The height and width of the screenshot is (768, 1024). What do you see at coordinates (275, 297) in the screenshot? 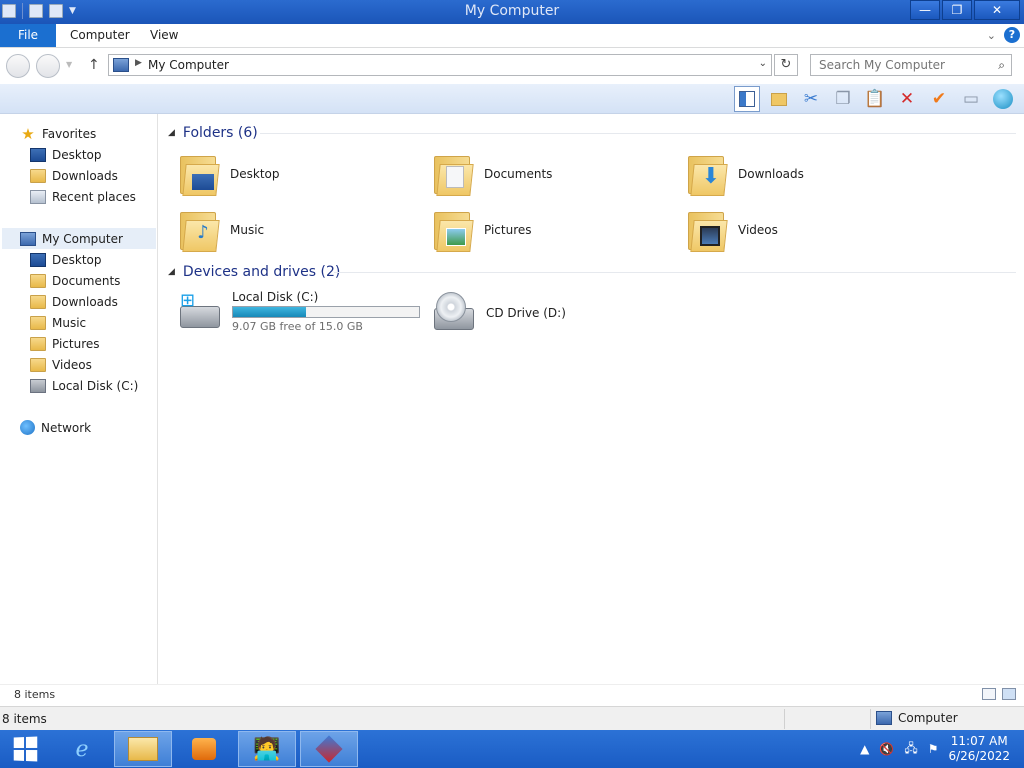
I see `drive-label: Local Disk (C:)` at bounding box center [275, 297].